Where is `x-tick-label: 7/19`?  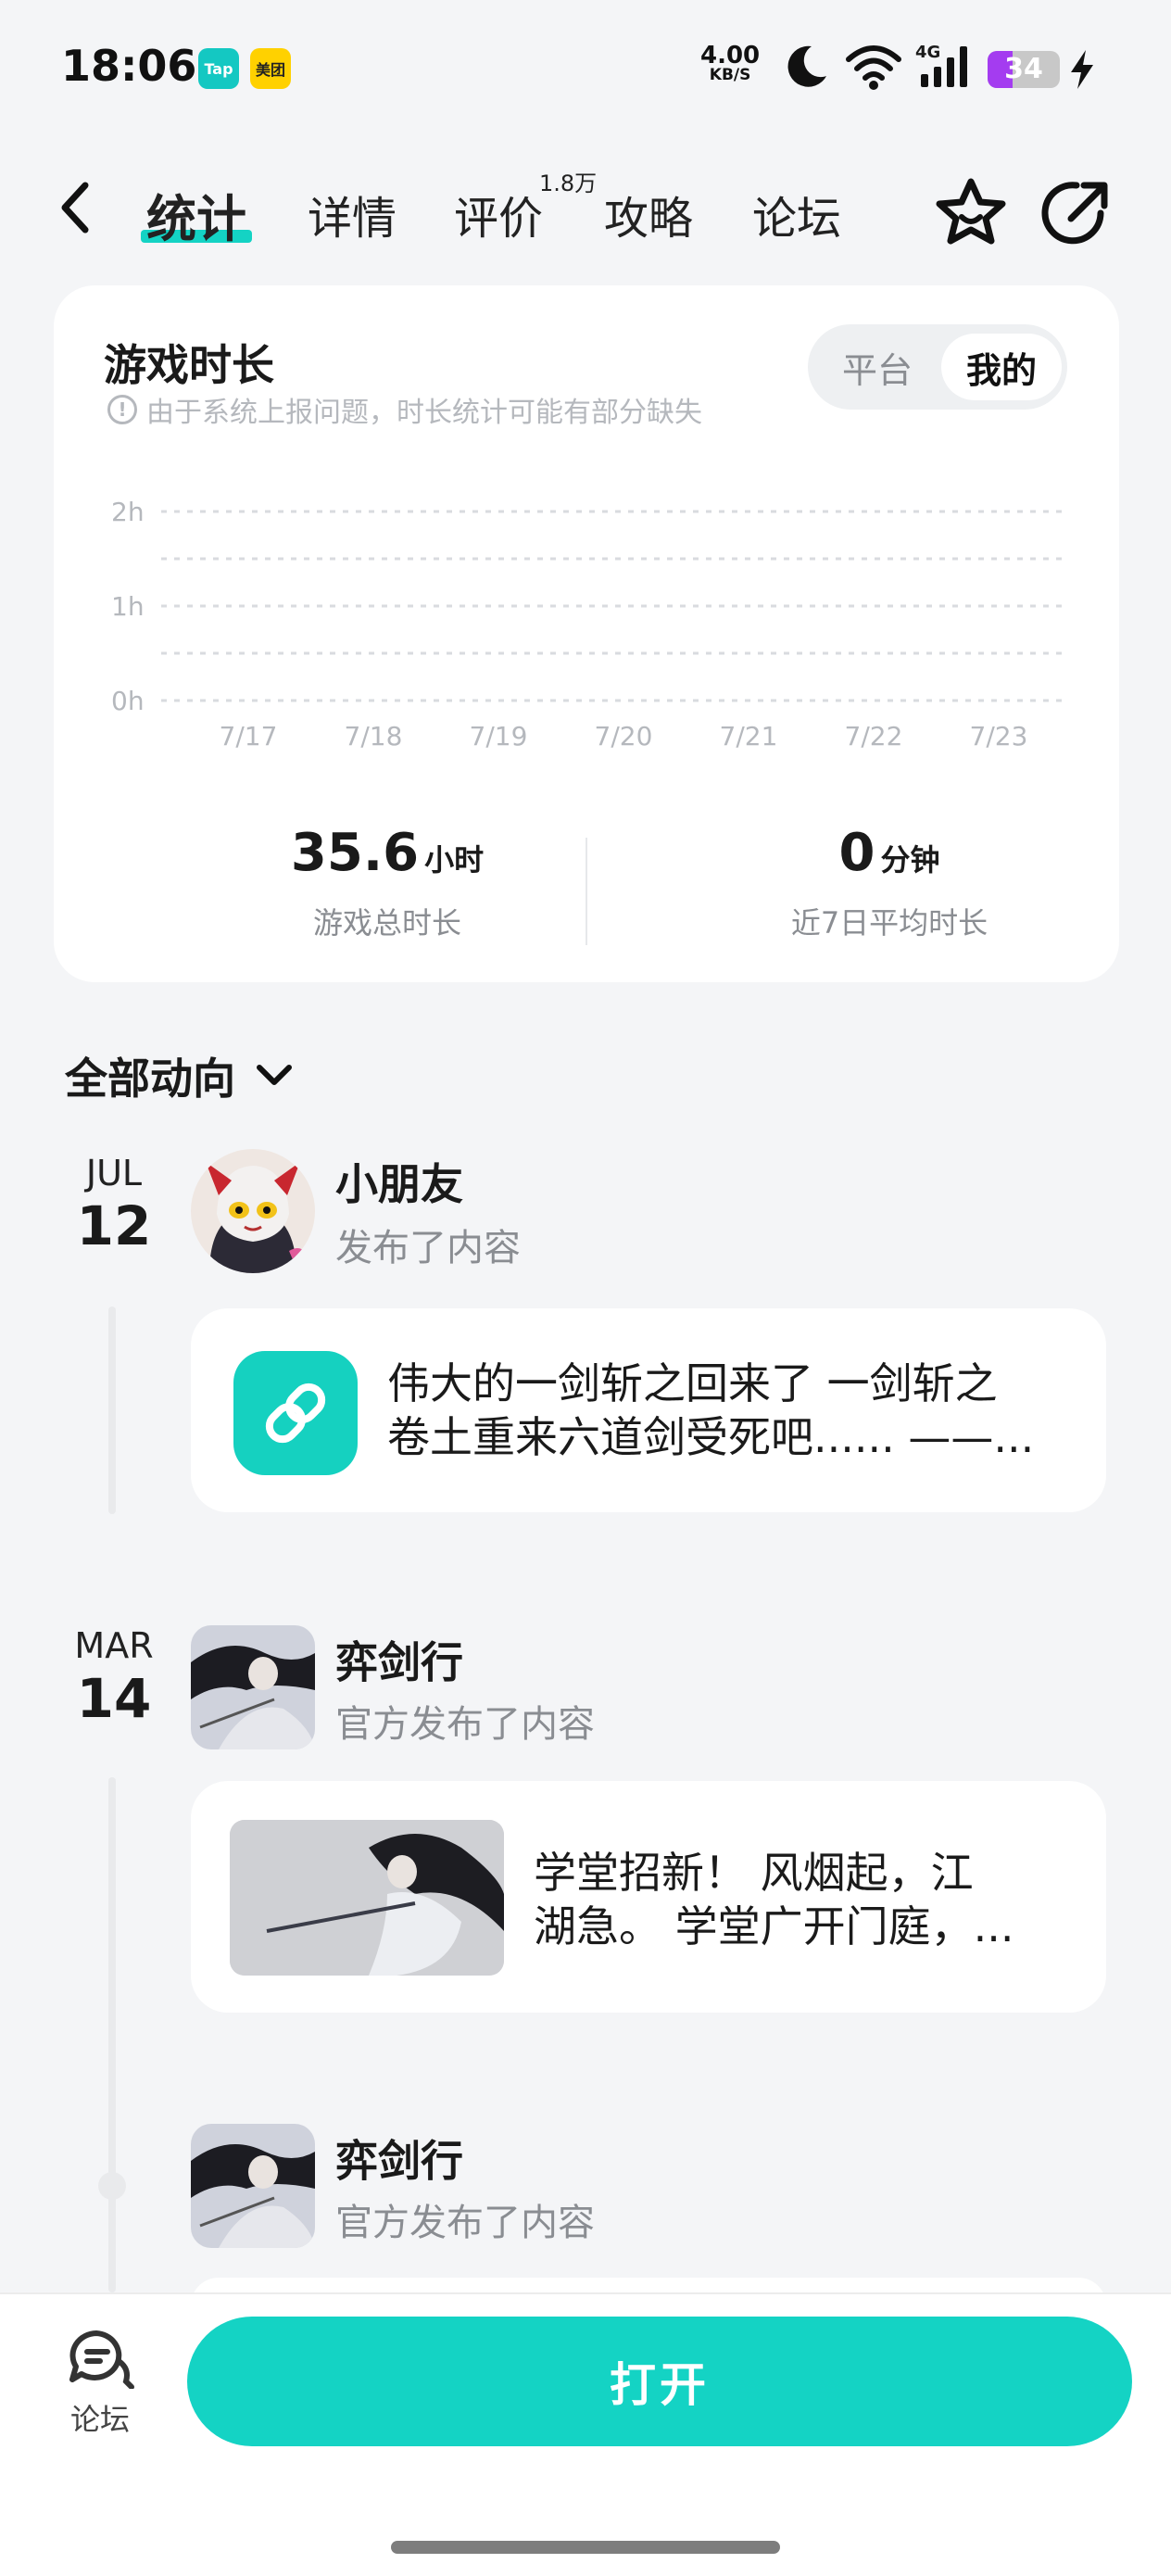 x-tick-label: 7/19 is located at coordinates (499, 736).